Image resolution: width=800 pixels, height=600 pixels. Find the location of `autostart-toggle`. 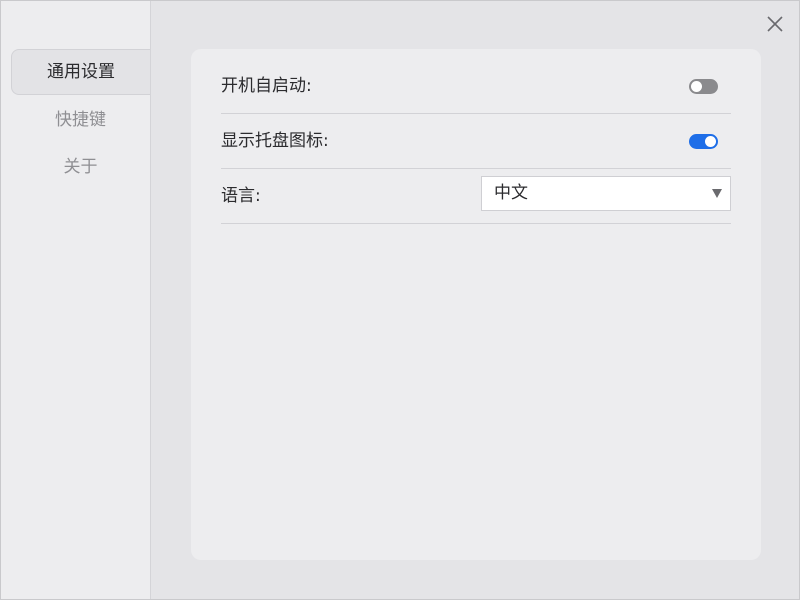

autostart-toggle is located at coordinates (703, 86).